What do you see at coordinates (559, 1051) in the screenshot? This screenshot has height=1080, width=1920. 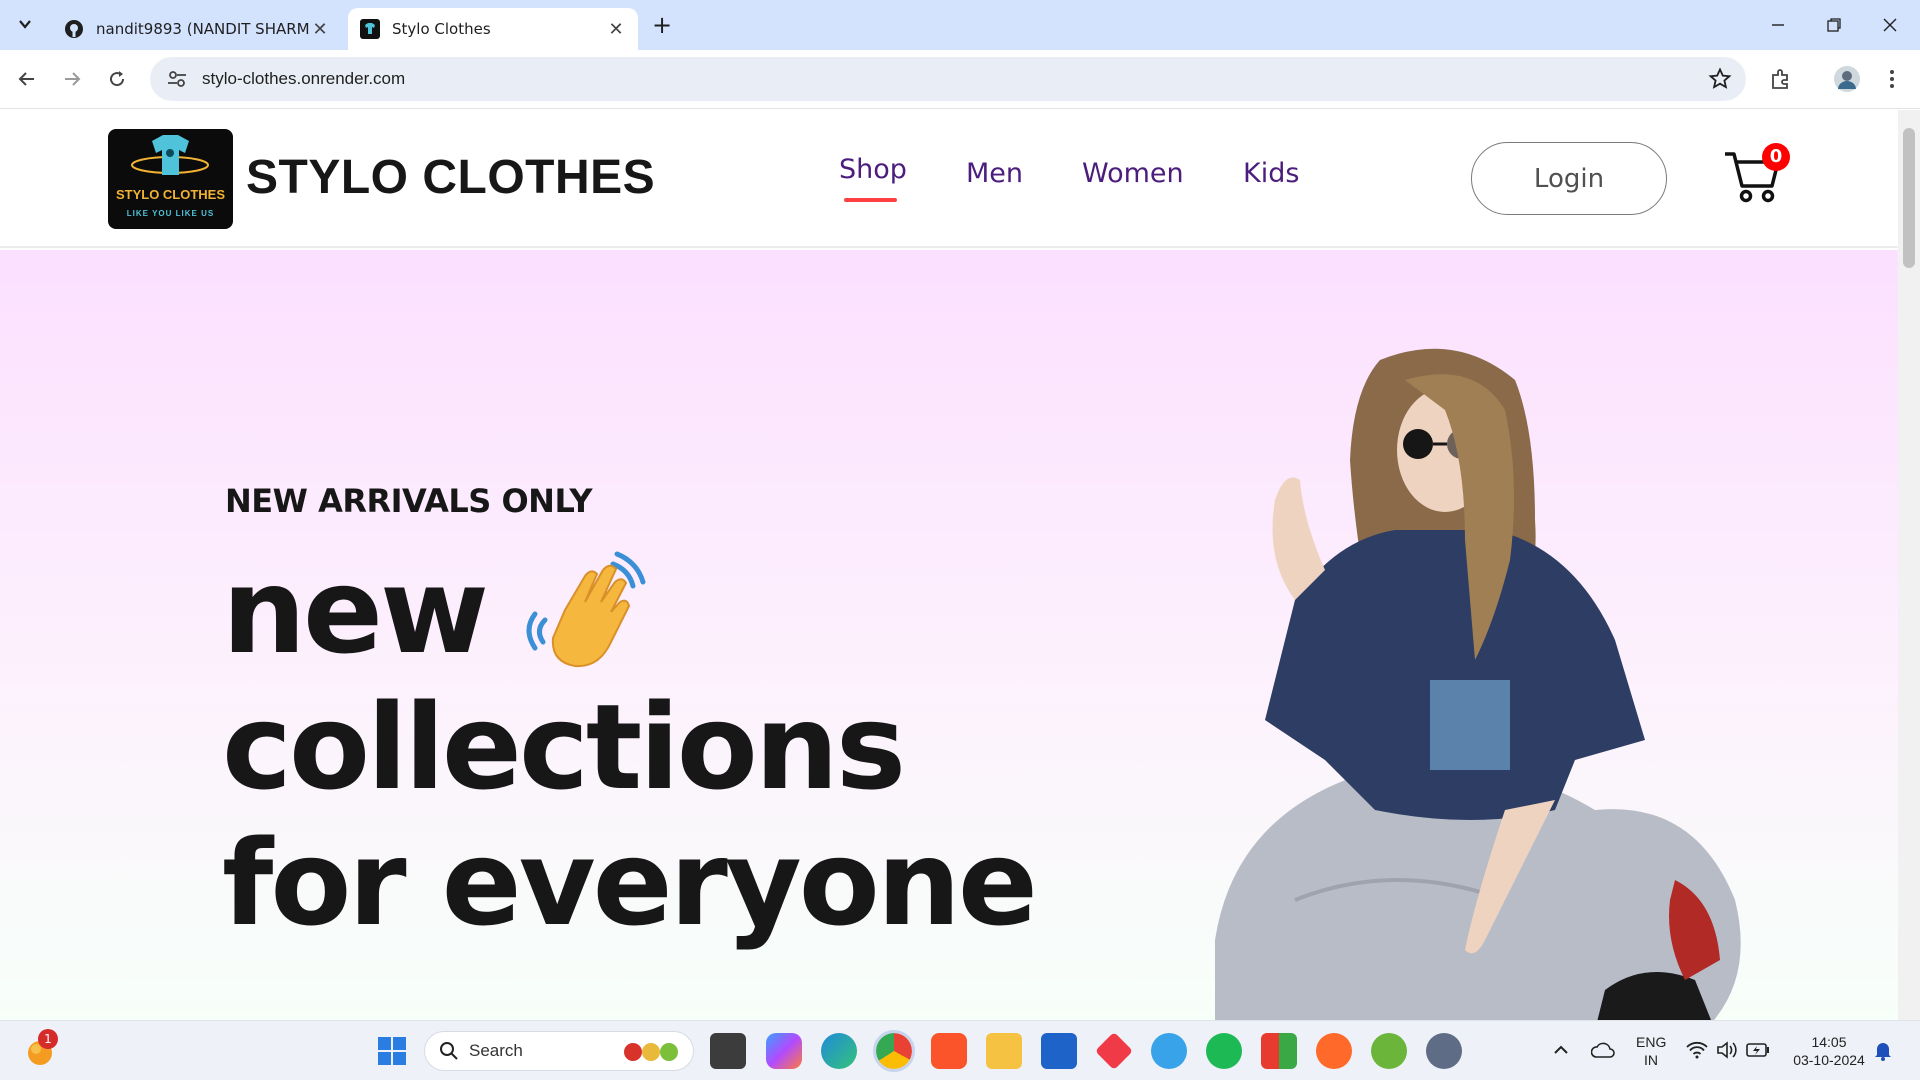 I see `taskbar-search: Search` at bounding box center [559, 1051].